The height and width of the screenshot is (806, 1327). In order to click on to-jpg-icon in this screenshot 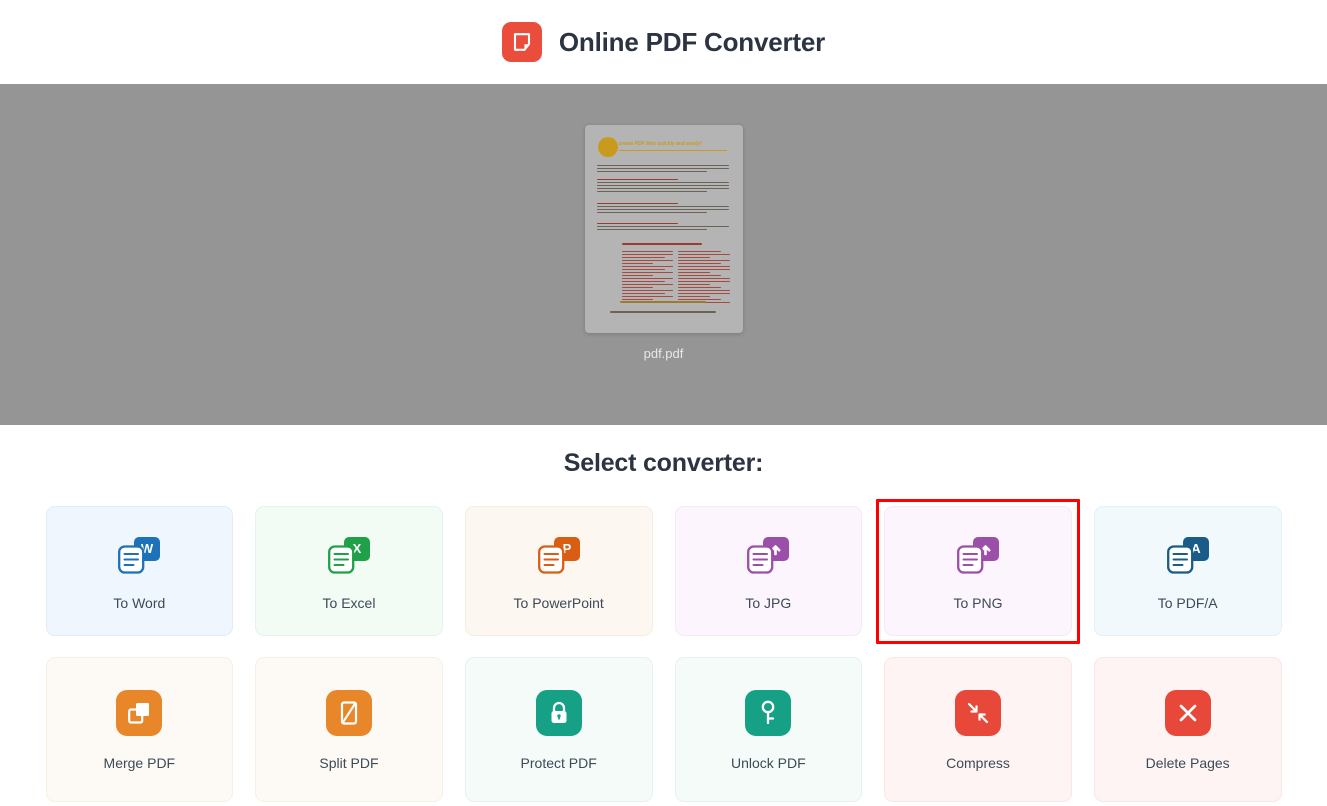, I will do `click(768, 555)`.